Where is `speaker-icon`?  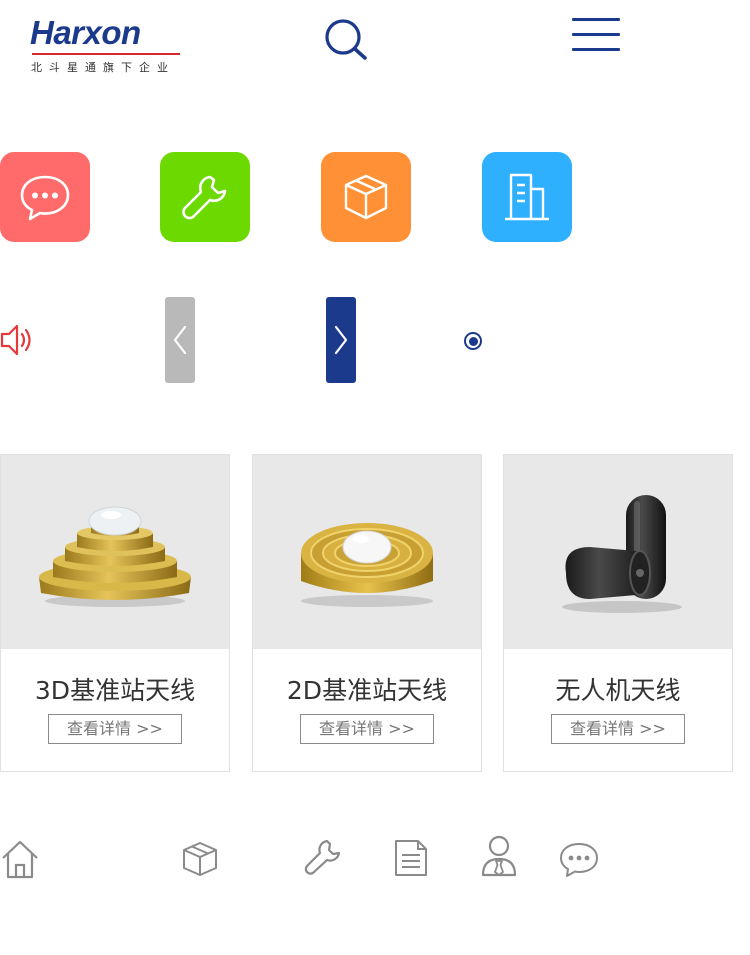 speaker-icon is located at coordinates (17, 340).